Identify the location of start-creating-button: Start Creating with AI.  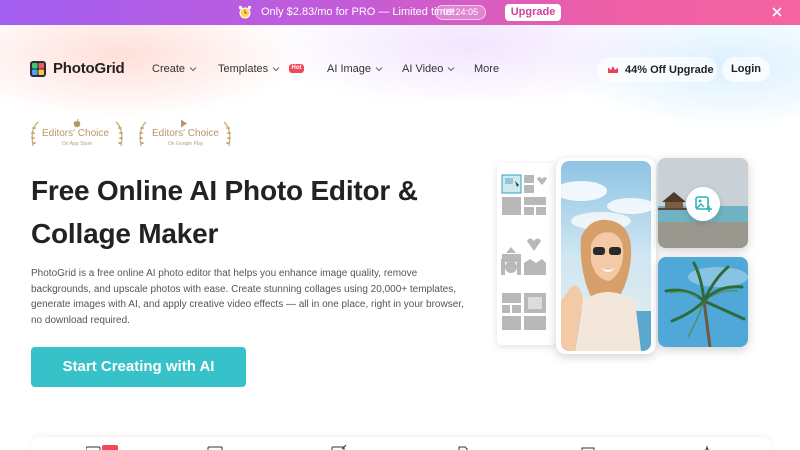
(138, 367).